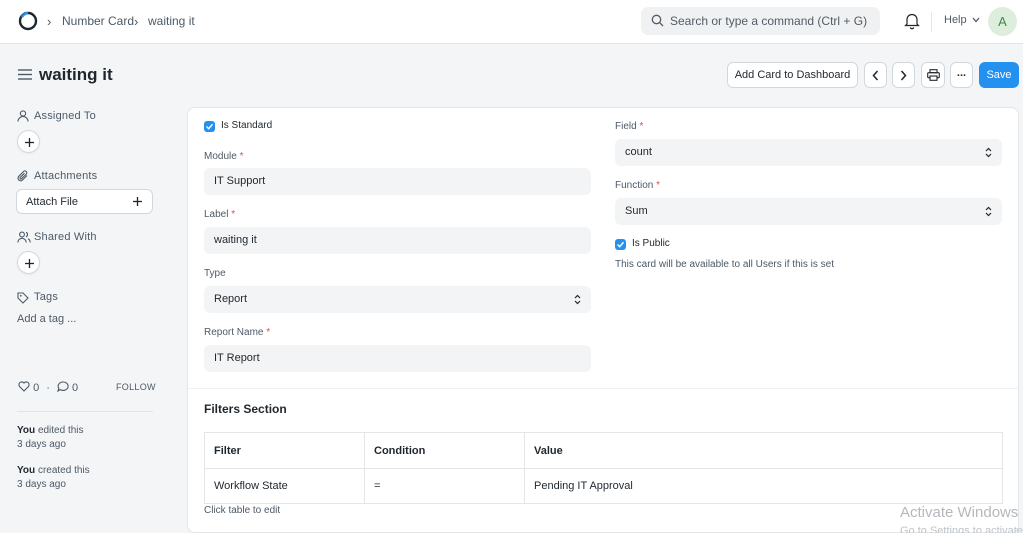 The width and height of the screenshot is (1023, 533). What do you see at coordinates (46, 297) in the screenshot?
I see `tags-label: Tags` at bounding box center [46, 297].